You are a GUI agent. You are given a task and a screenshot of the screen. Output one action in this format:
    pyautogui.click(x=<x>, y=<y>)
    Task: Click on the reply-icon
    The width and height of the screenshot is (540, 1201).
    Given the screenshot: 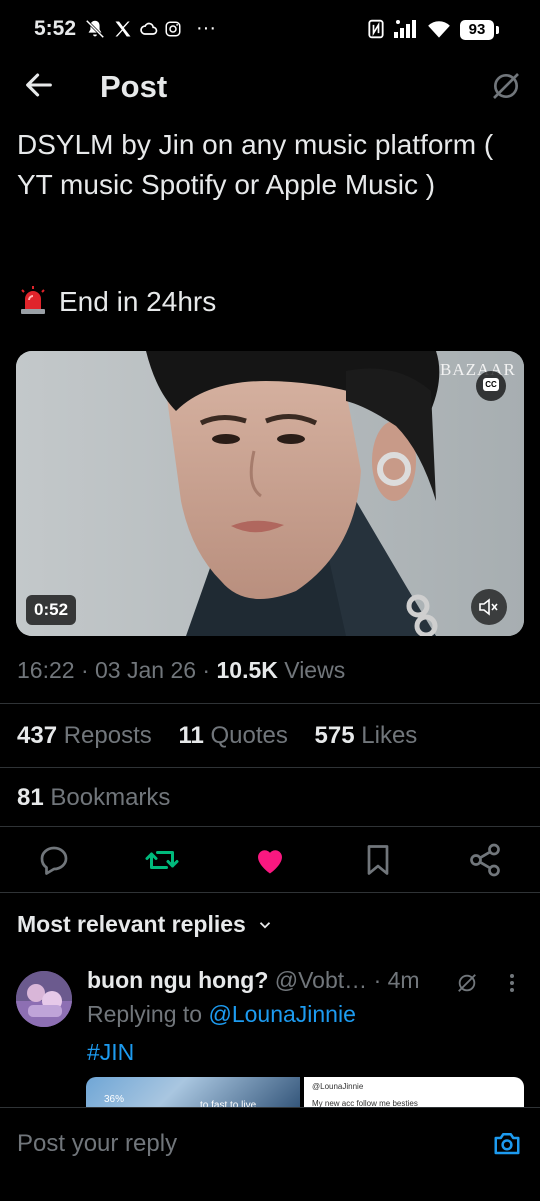 What is the action you would take?
    pyautogui.click(x=54, y=860)
    